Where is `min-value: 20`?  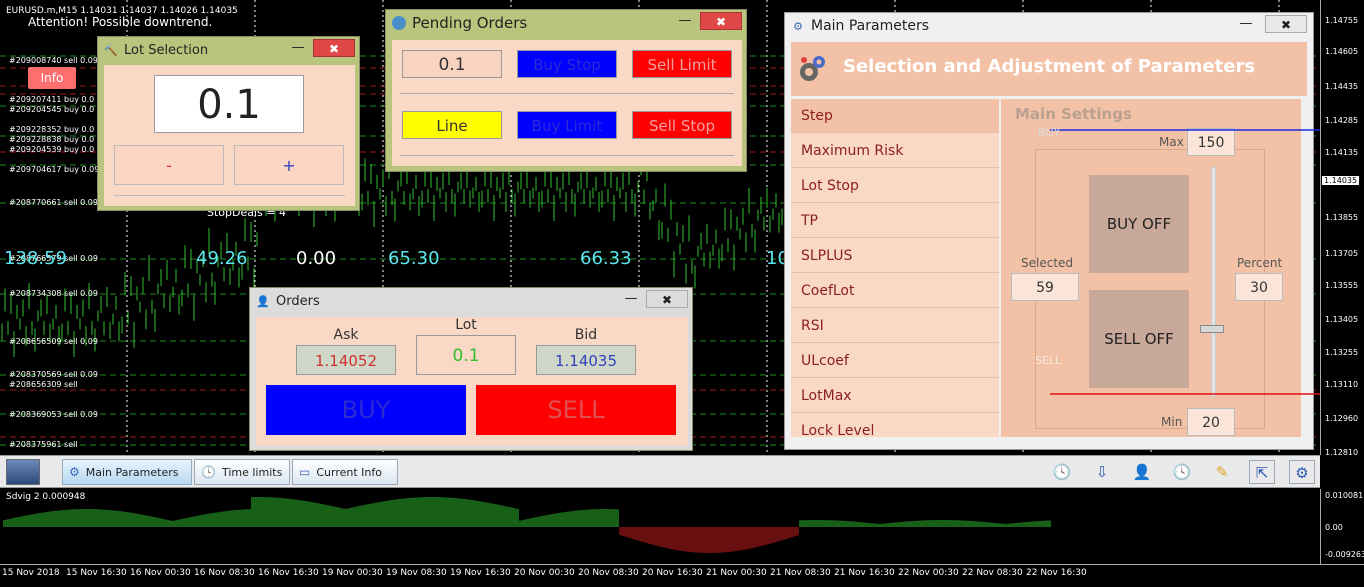 min-value: 20 is located at coordinates (1211, 422).